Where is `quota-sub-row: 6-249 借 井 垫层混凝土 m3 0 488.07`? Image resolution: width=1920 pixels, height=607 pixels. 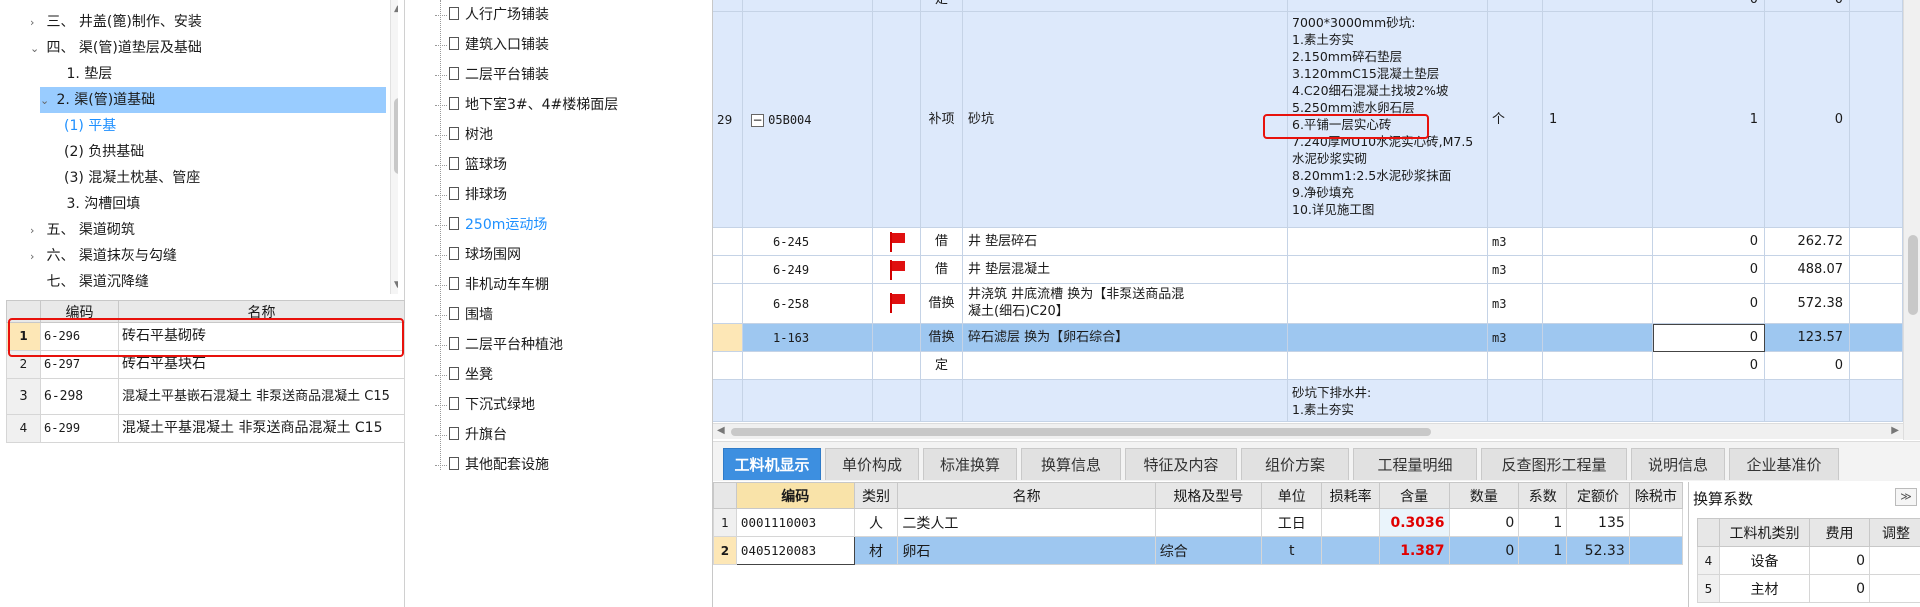
quota-sub-row: 6-249 借 井 垫层混凝土 m3 0 488.07 is located at coordinates (1308, 270).